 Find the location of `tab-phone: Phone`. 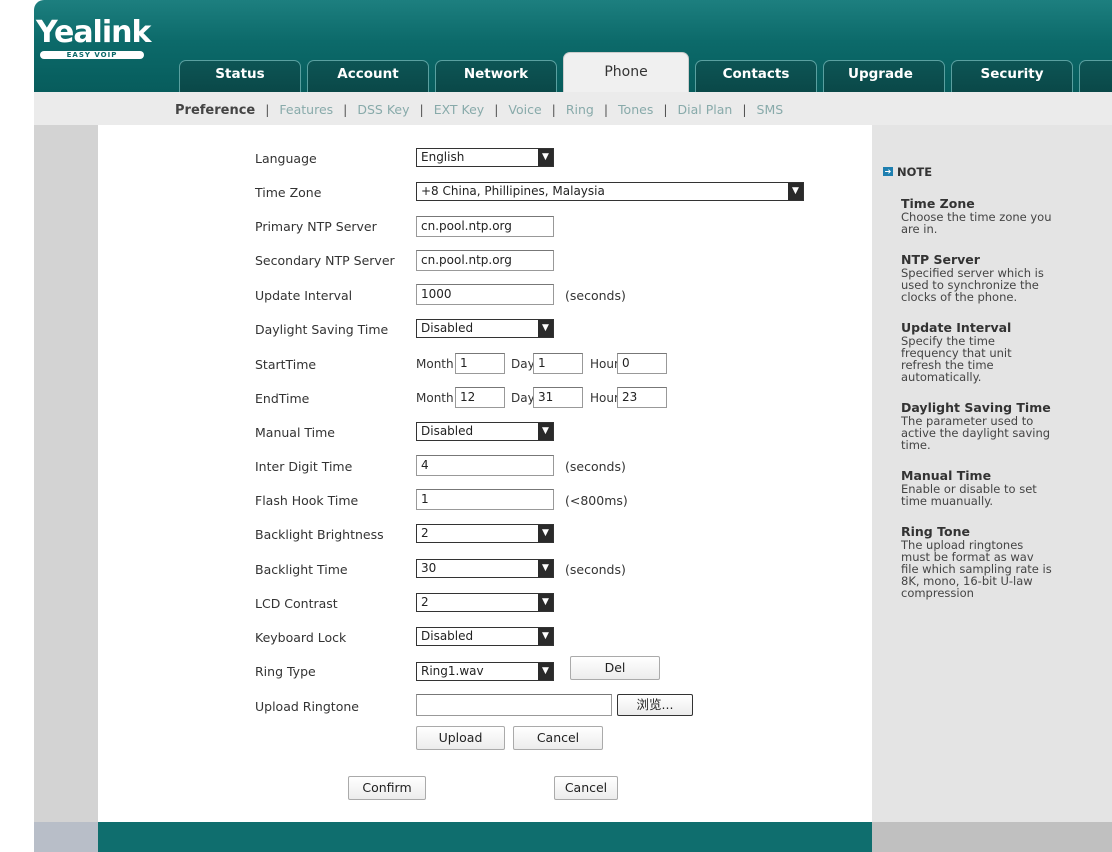

tab-phone: Phone is located at coordinates (626, 72).